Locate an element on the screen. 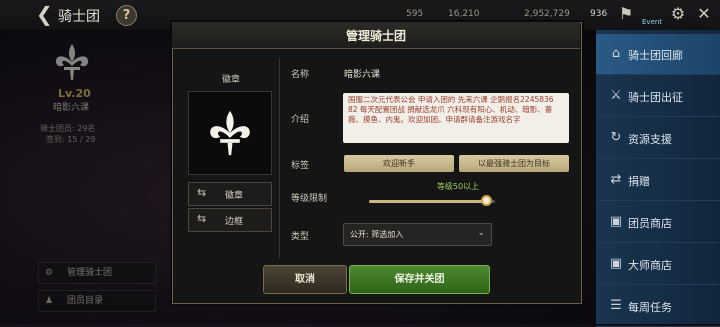  level-slider-fill is located at coordinates (427, 201).